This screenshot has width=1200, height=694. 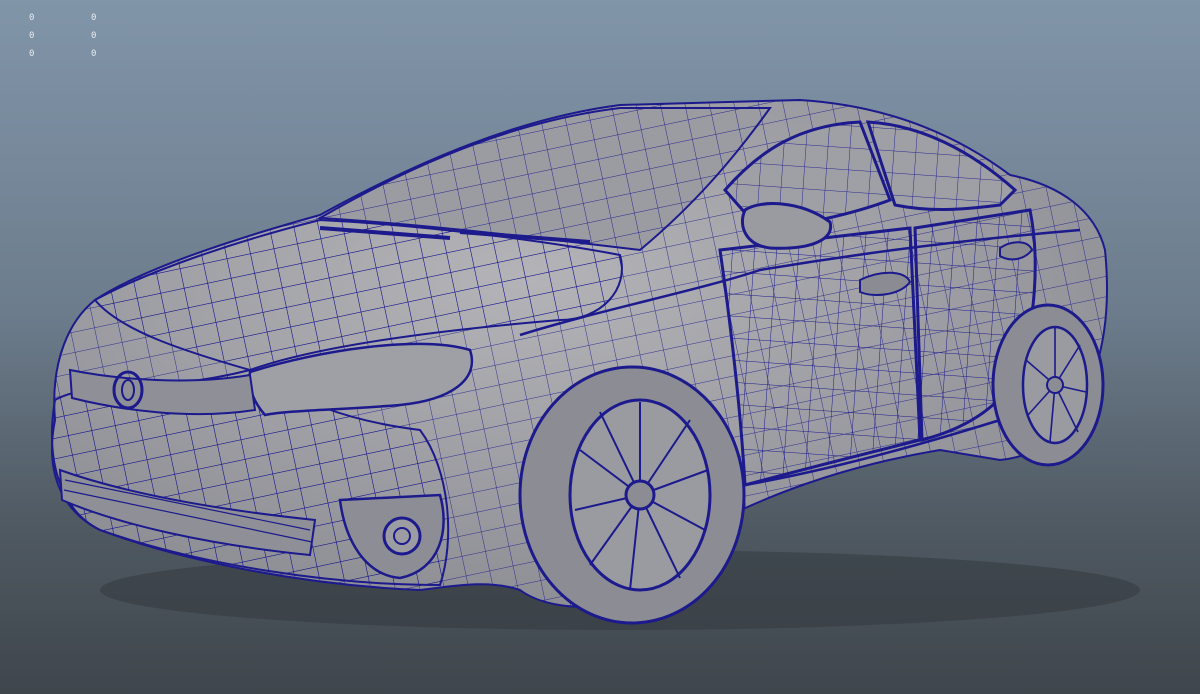 I want to click on front-door, so click(x=820, y=356).